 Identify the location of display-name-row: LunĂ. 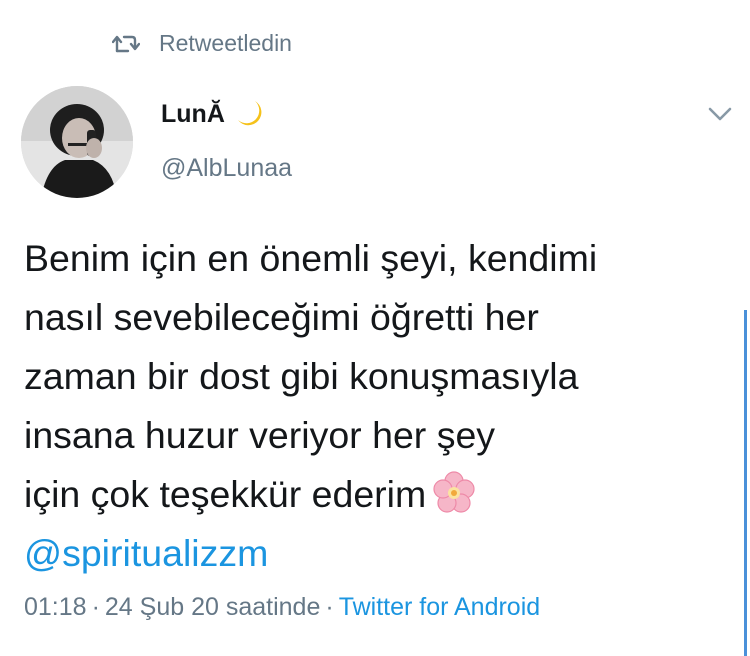
(214, 114).